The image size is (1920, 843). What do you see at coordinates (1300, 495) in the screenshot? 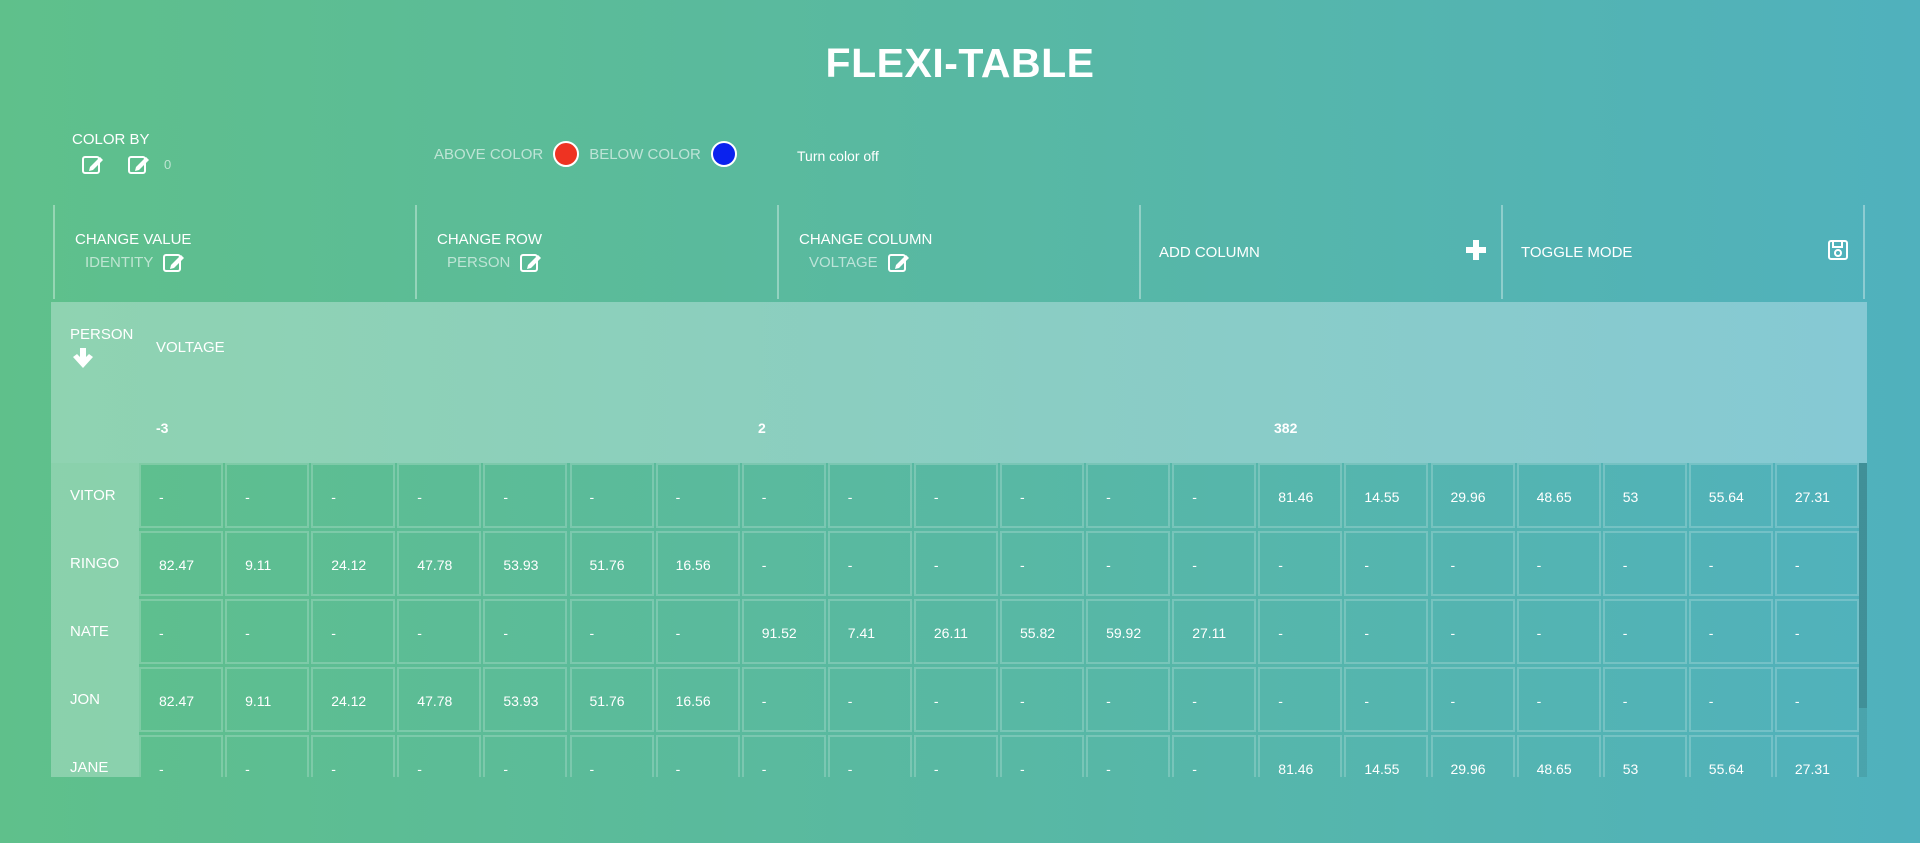
I see `table-cell: 81.46` at bounding box center [1300, 495].